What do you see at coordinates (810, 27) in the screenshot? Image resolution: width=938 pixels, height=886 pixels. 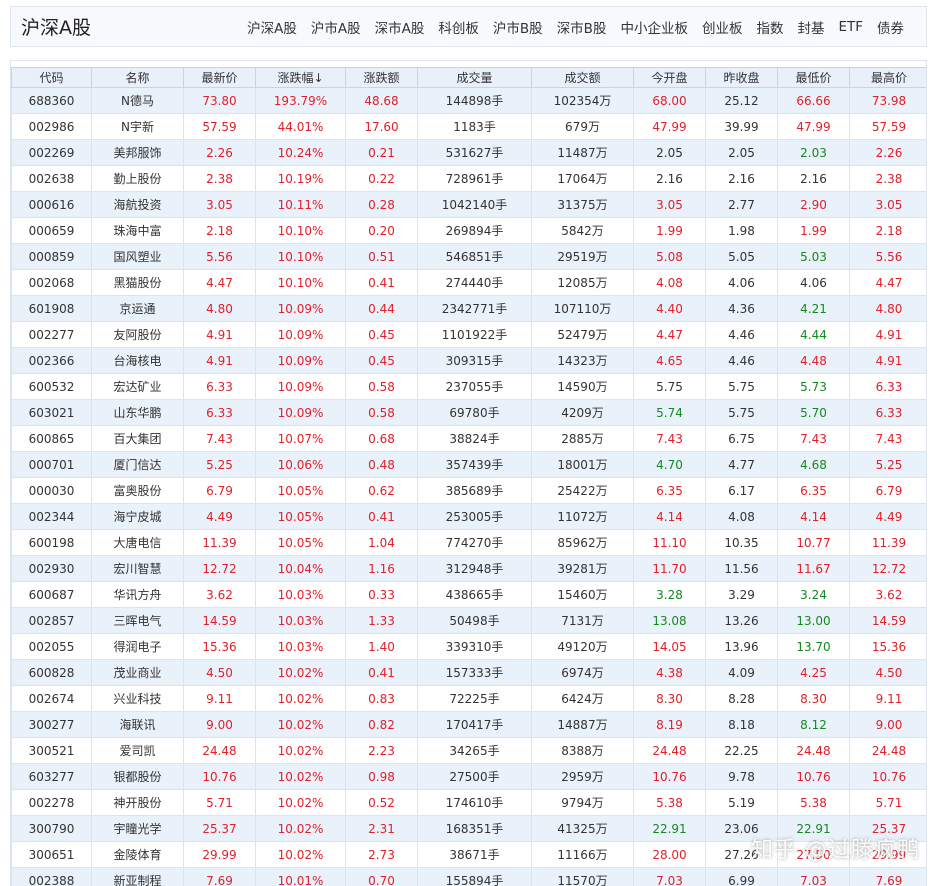 I see `nav-tab-9: 封基` at bounding box center [810, 27].